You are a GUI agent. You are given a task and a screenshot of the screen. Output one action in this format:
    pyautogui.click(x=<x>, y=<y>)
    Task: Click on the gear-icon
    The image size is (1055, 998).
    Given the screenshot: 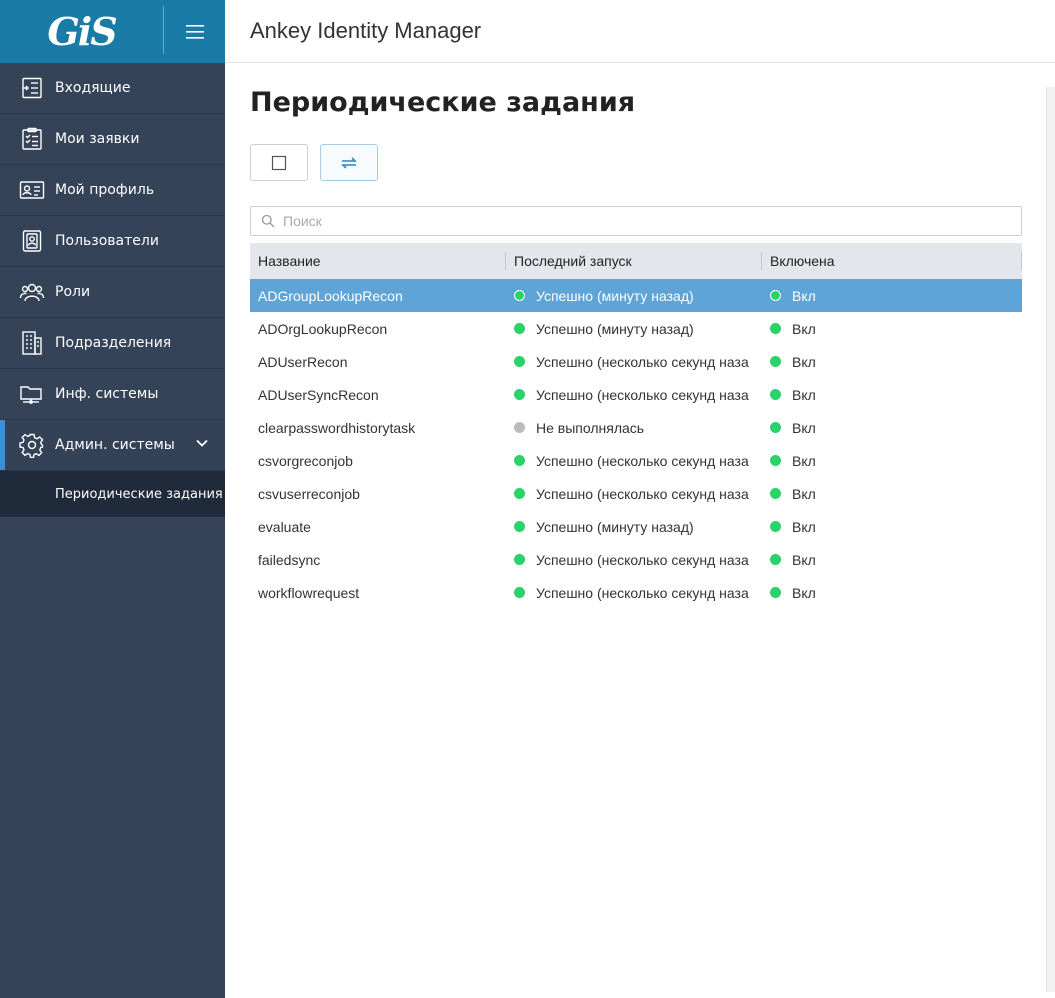 What is the action you would take?
    pyautogui.click(x=32, y=445)
    